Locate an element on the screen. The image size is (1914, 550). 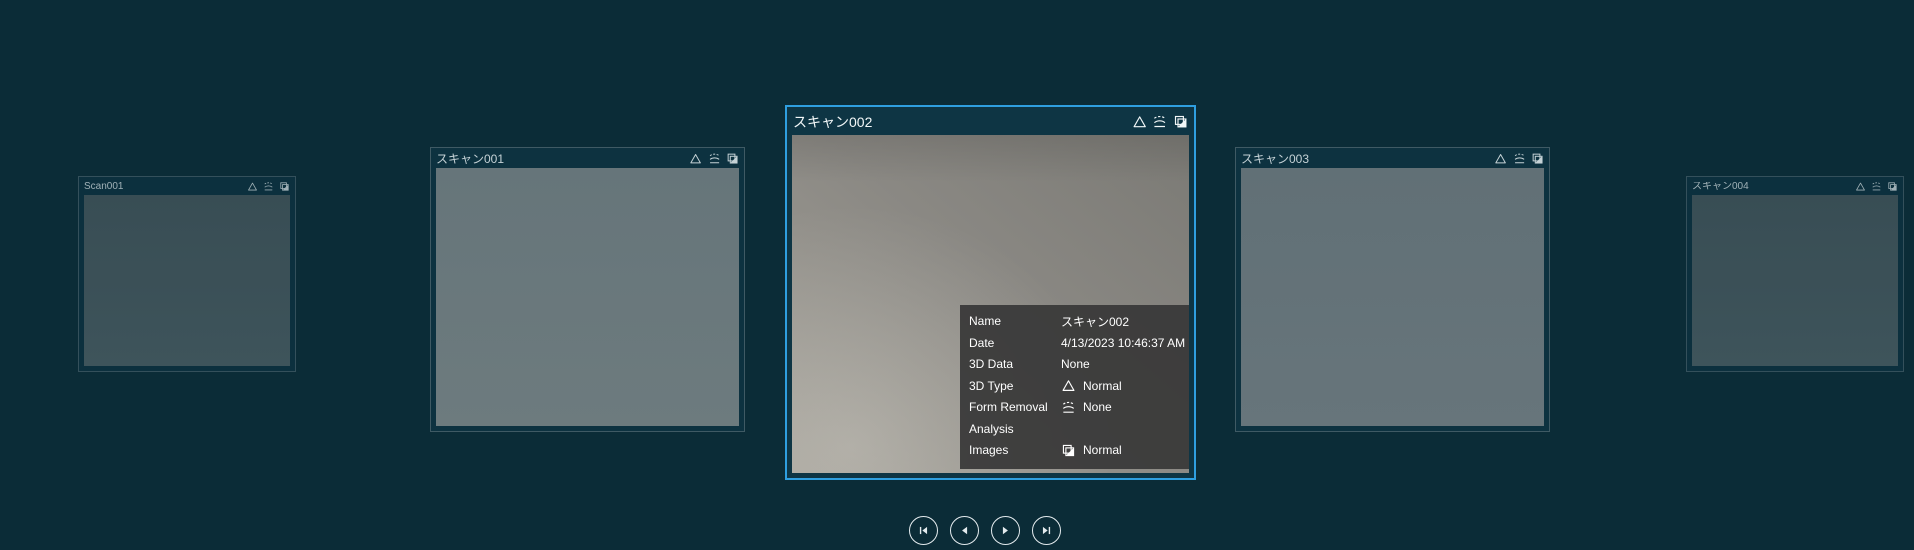
next-button is located at coordinates (1005, 530).